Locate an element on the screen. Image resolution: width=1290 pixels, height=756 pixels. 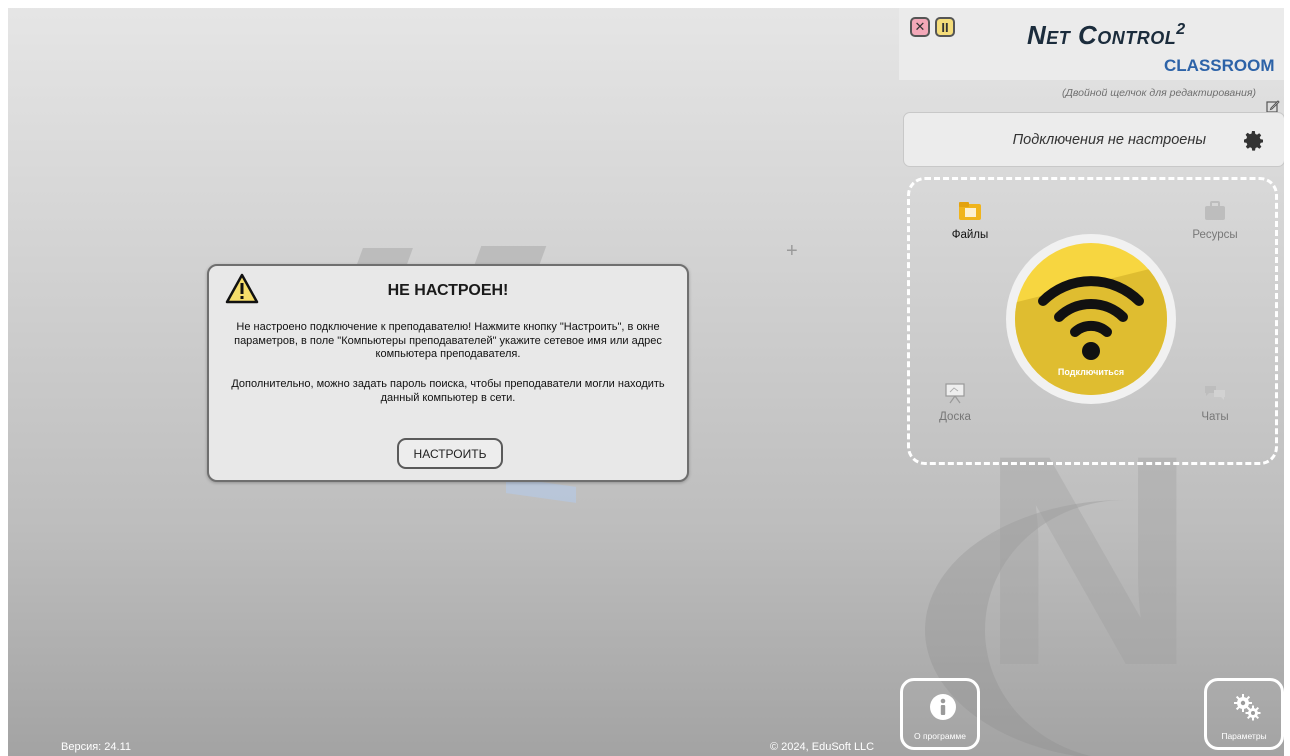
brand-title: Net Control2 is located at coordinates (1106, 35).